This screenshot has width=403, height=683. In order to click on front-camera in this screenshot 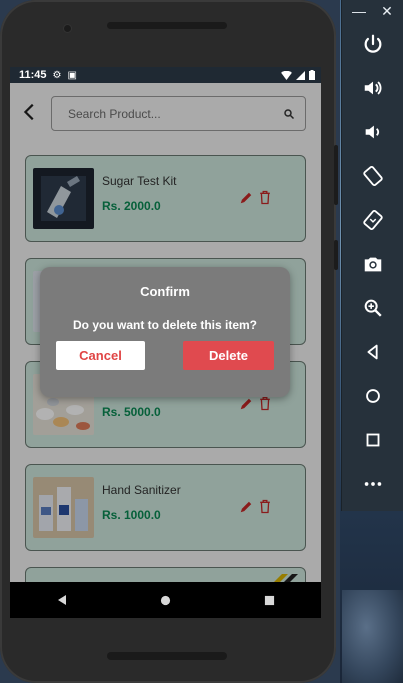, I will do `click(67, 28)`.